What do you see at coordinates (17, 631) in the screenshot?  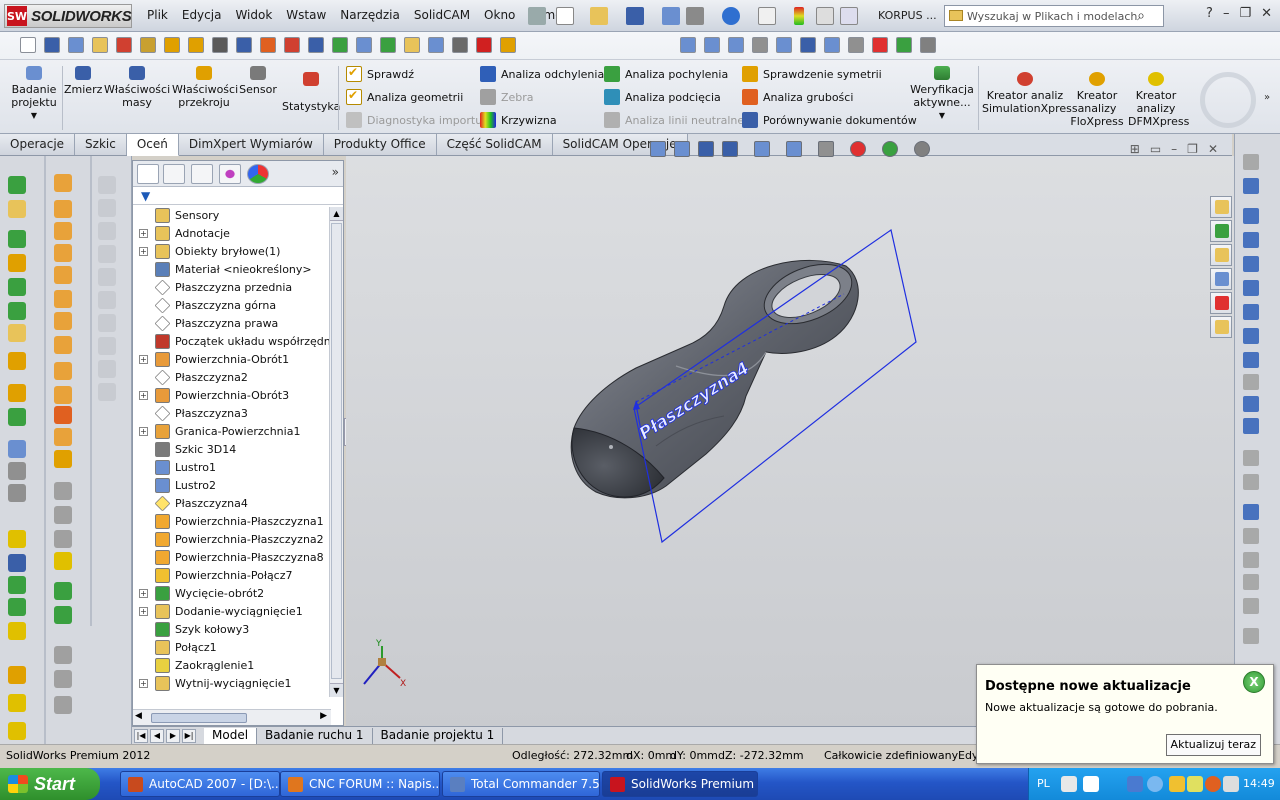 I see `feature-tool-17-icon` at bounding box center [17, 631].